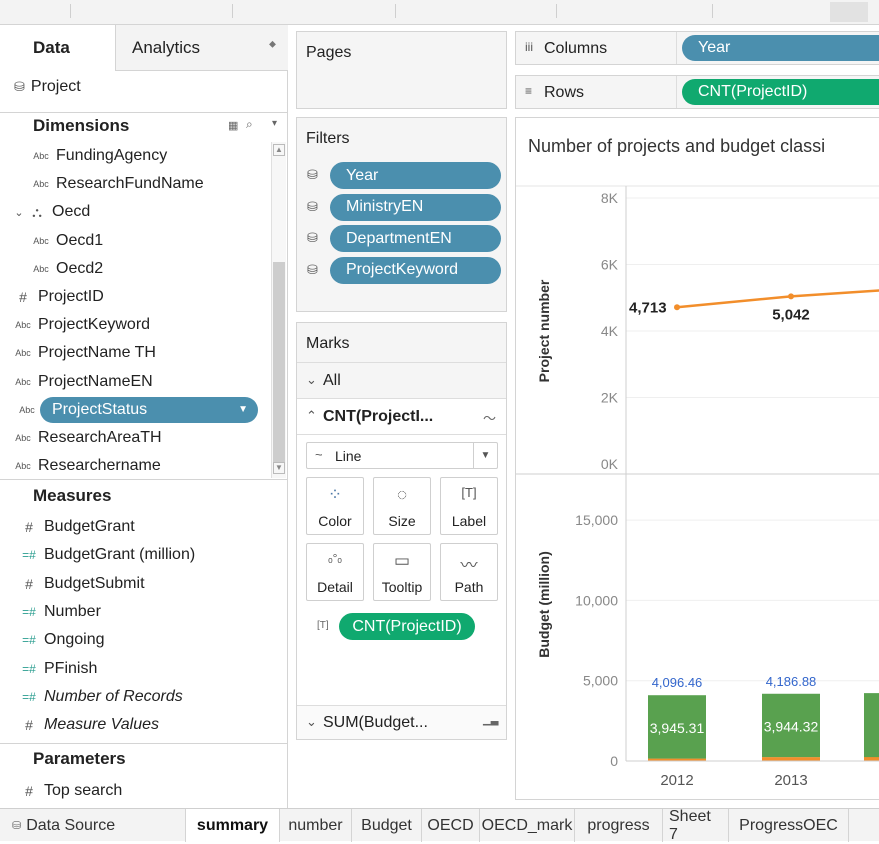  I want to click on filter-pill-projectkeyword: ProjectKeyword, so click(415, 270).